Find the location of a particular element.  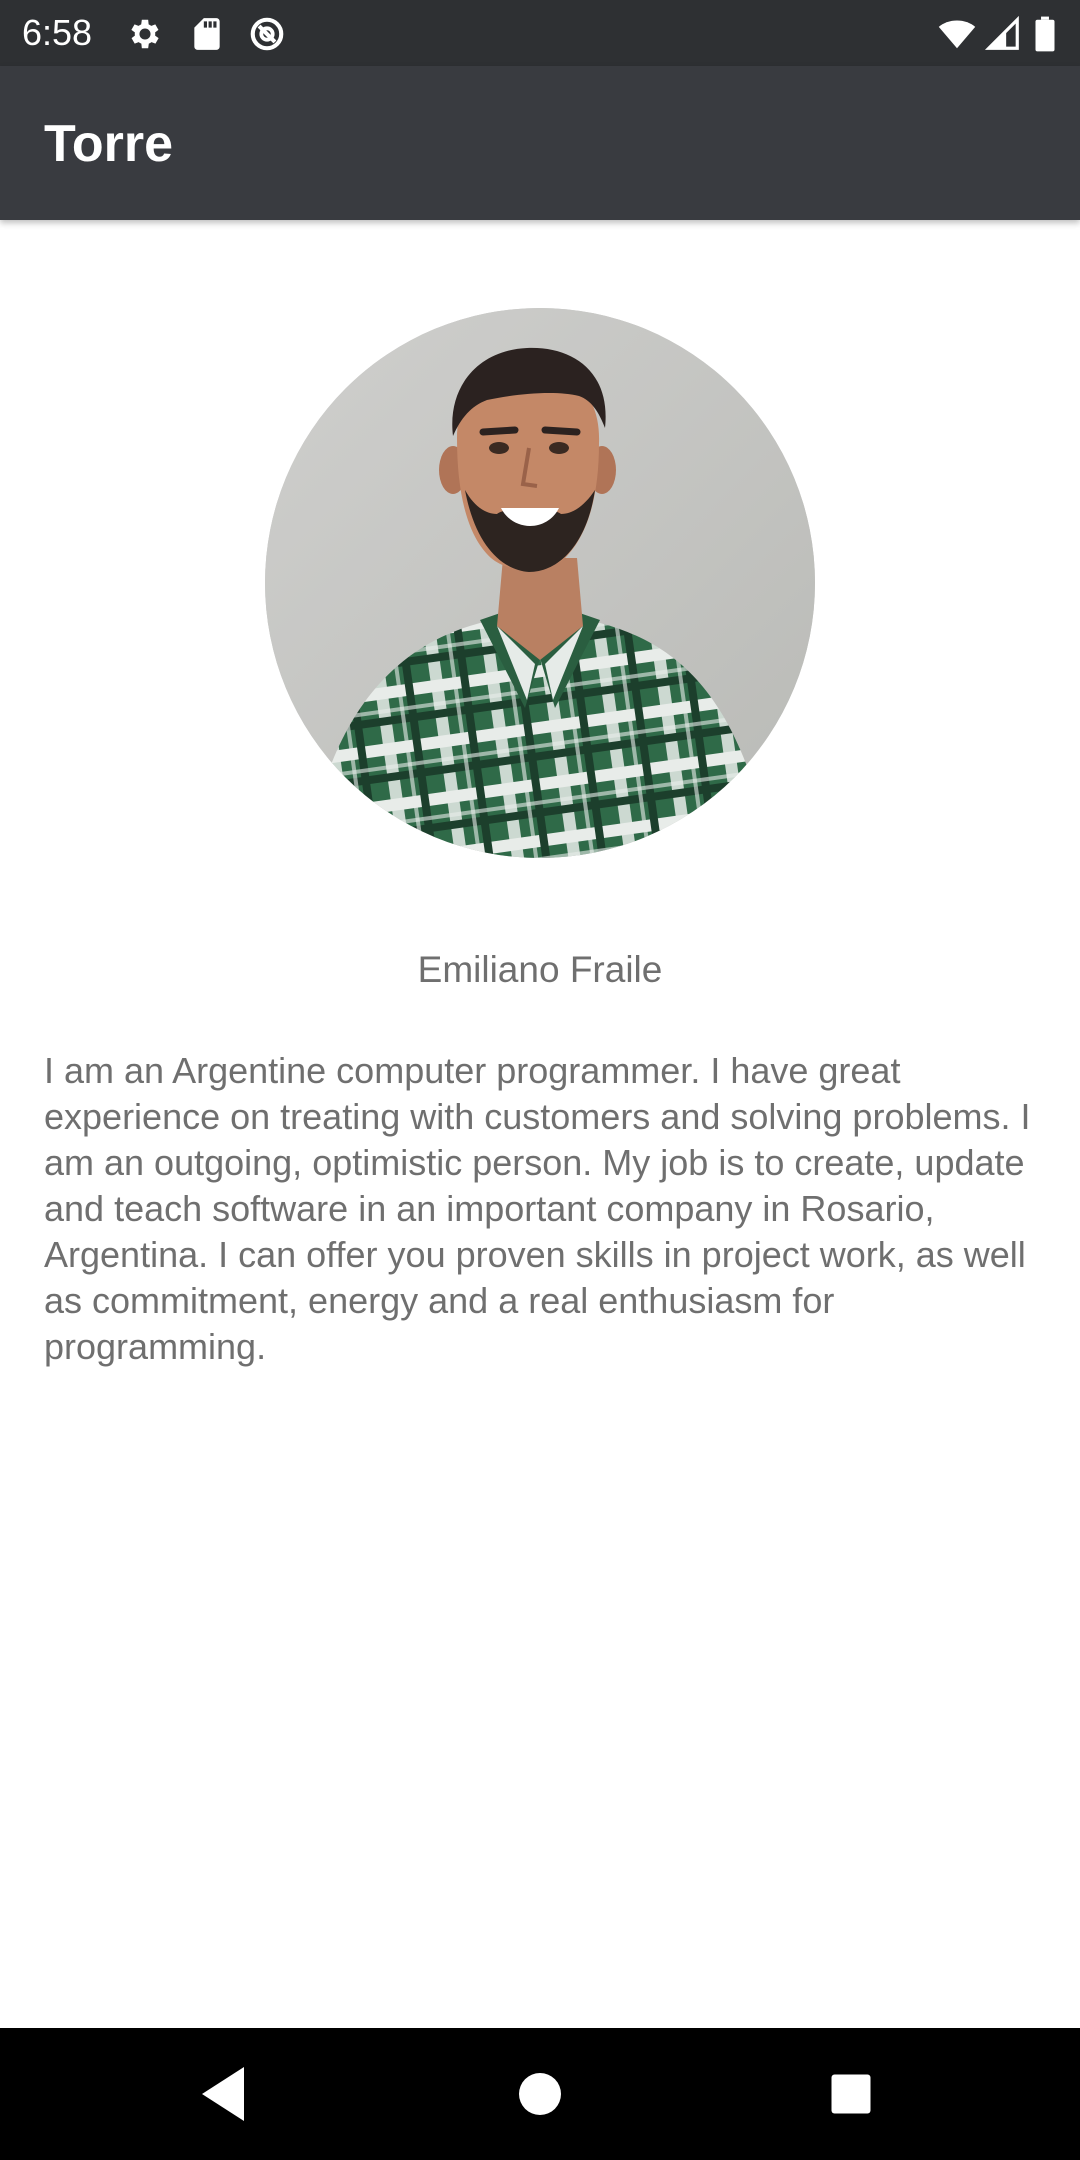

home-icon is located at coordinates (540, 2094).